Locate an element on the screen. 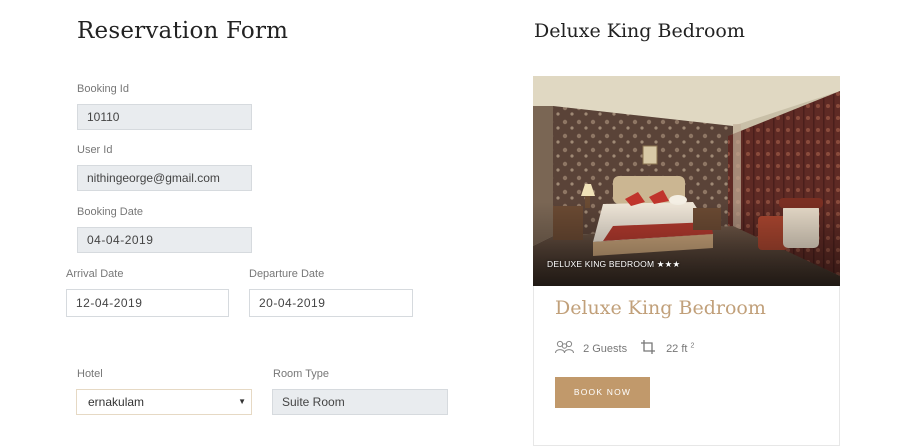  guests-count: 2 Guests is located at coordinates (605, 349).